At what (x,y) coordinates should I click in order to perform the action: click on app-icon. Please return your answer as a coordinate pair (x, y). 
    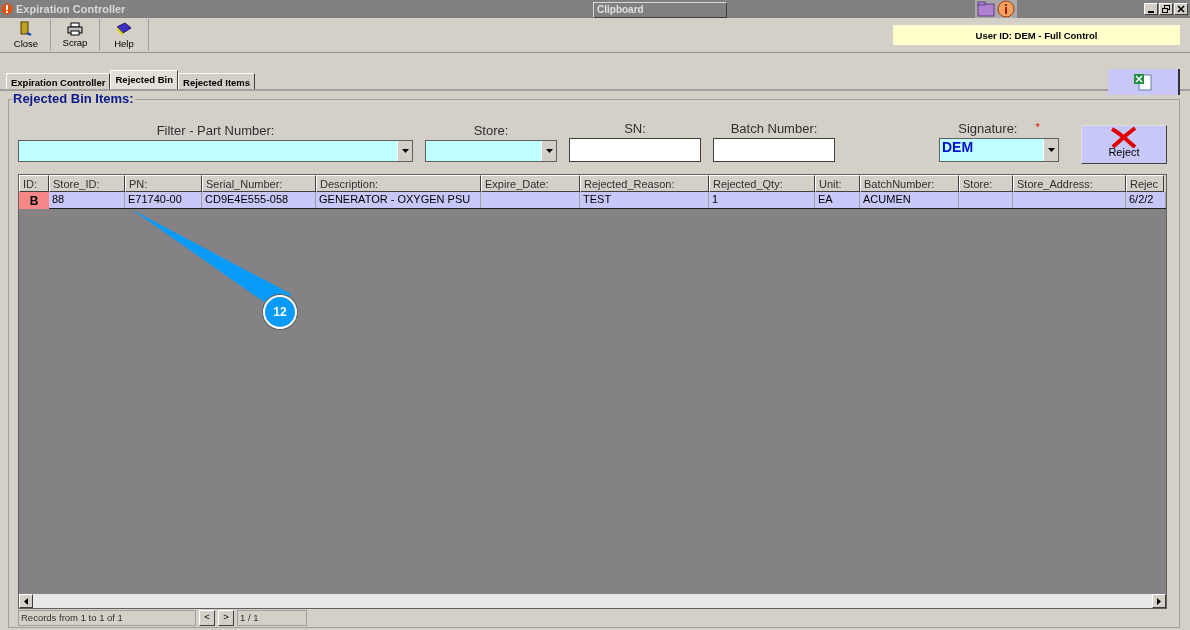
    Looking at the image, I should click on (7, 9).